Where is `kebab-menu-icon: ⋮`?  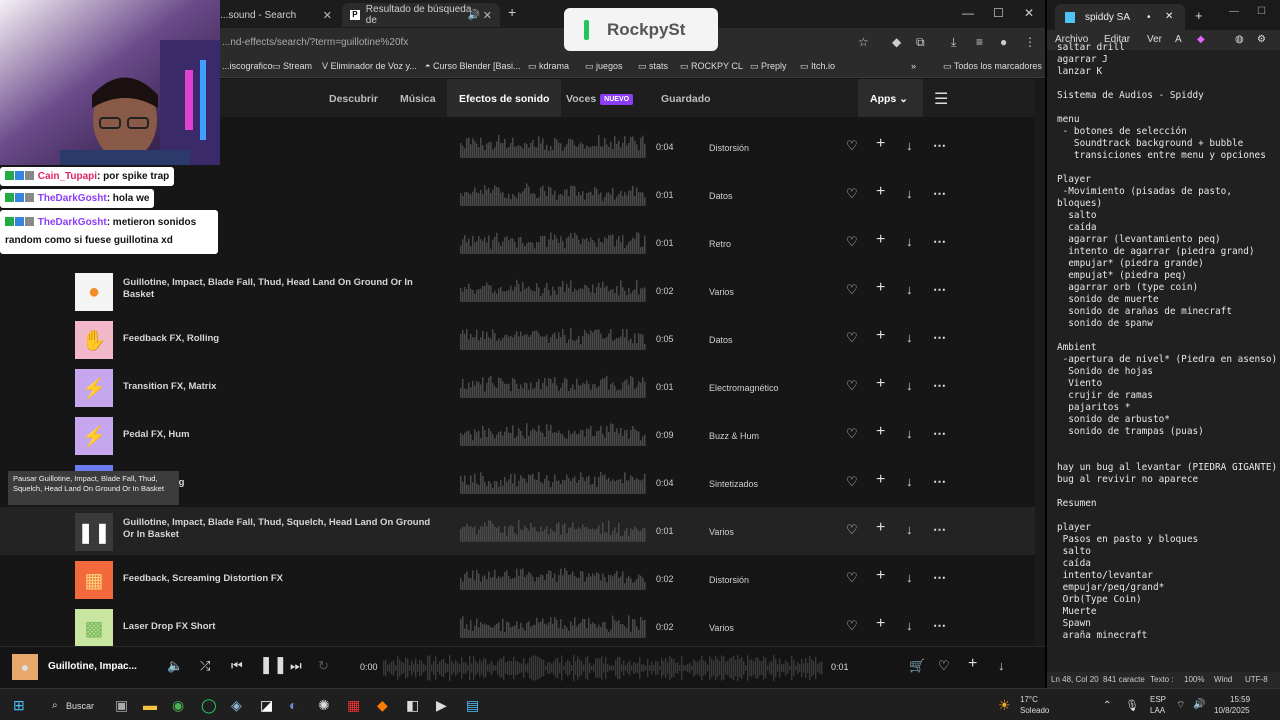 kebab-menu-icon: ⋮ is located at coordinates (1030, 42).